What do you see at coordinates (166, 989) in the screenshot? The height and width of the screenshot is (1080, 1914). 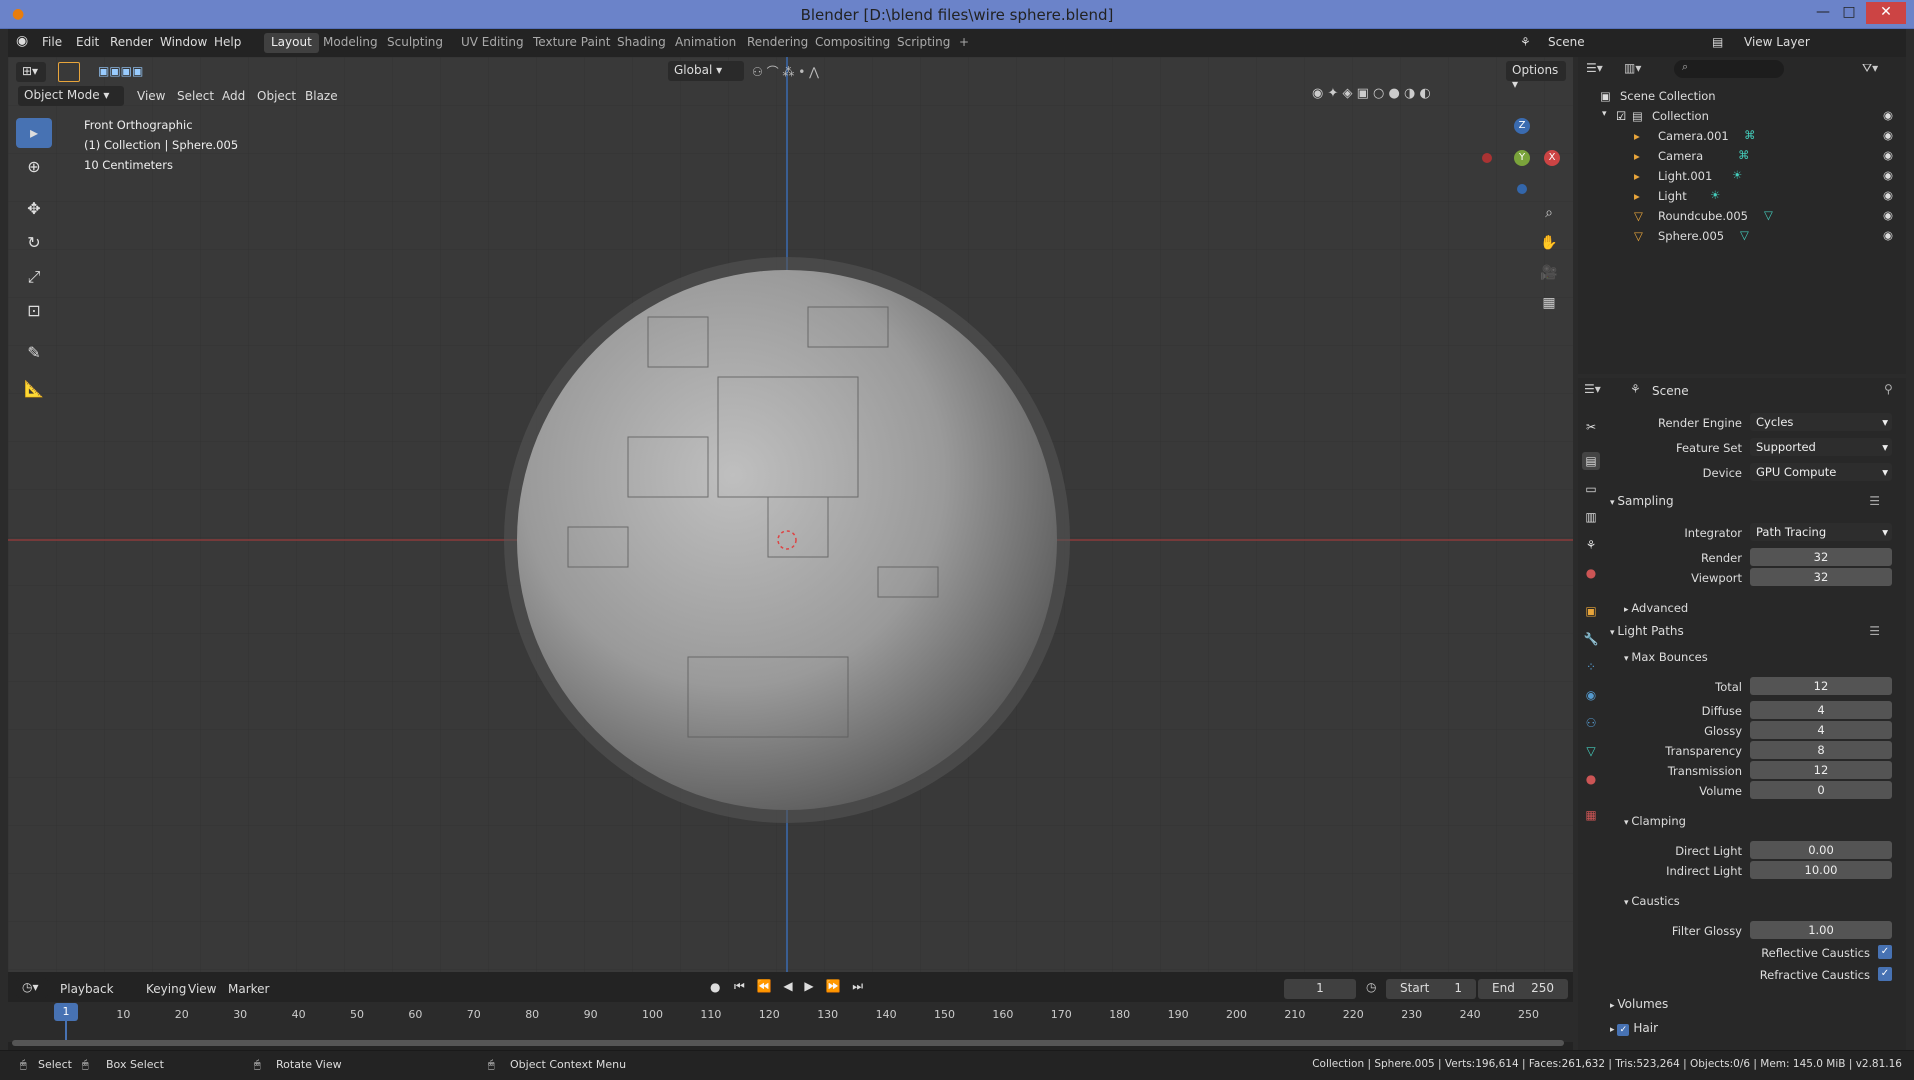 I see `timeline-menu-keying: Keying` at bounding box center [166, 989].